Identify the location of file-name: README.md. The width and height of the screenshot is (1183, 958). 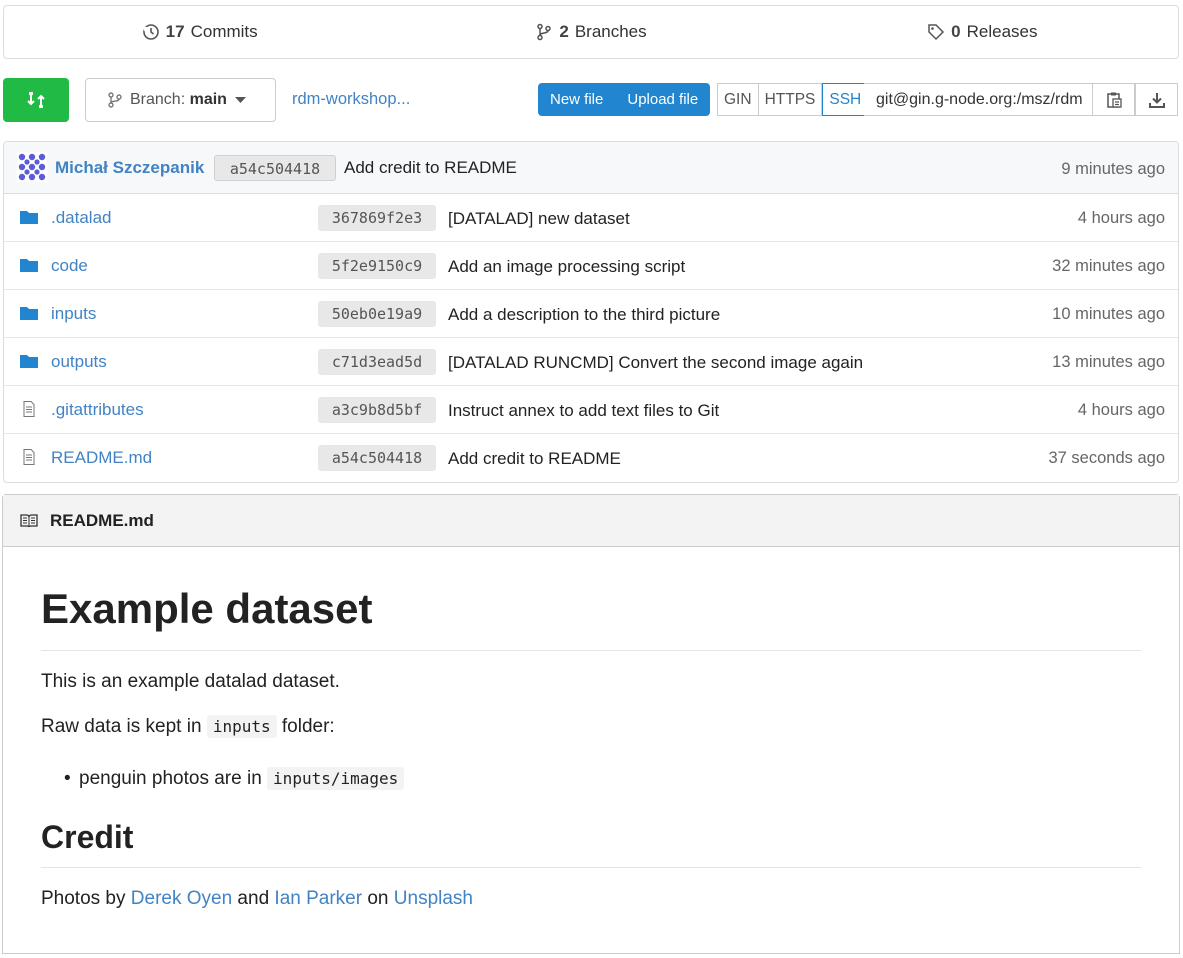
(101, 458).